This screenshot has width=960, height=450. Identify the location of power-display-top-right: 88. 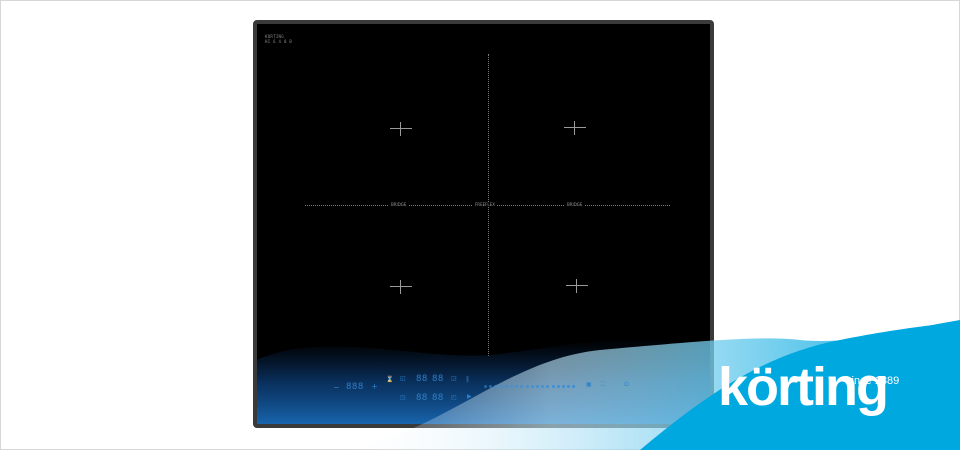
(438, 379).